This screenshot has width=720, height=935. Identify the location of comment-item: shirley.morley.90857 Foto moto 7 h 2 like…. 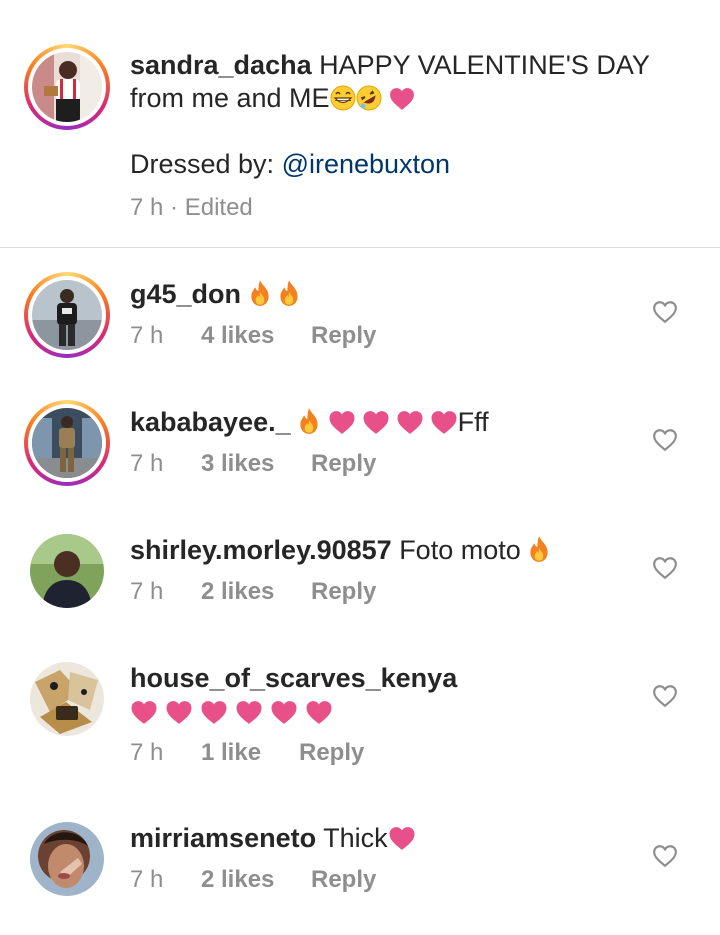
(360, 574).